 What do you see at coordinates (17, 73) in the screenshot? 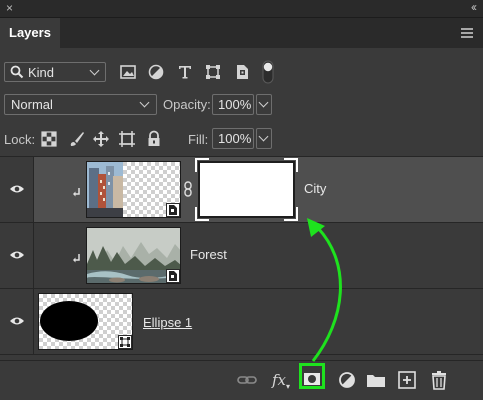
I see `search-icon` at bounding box center [17, 73].